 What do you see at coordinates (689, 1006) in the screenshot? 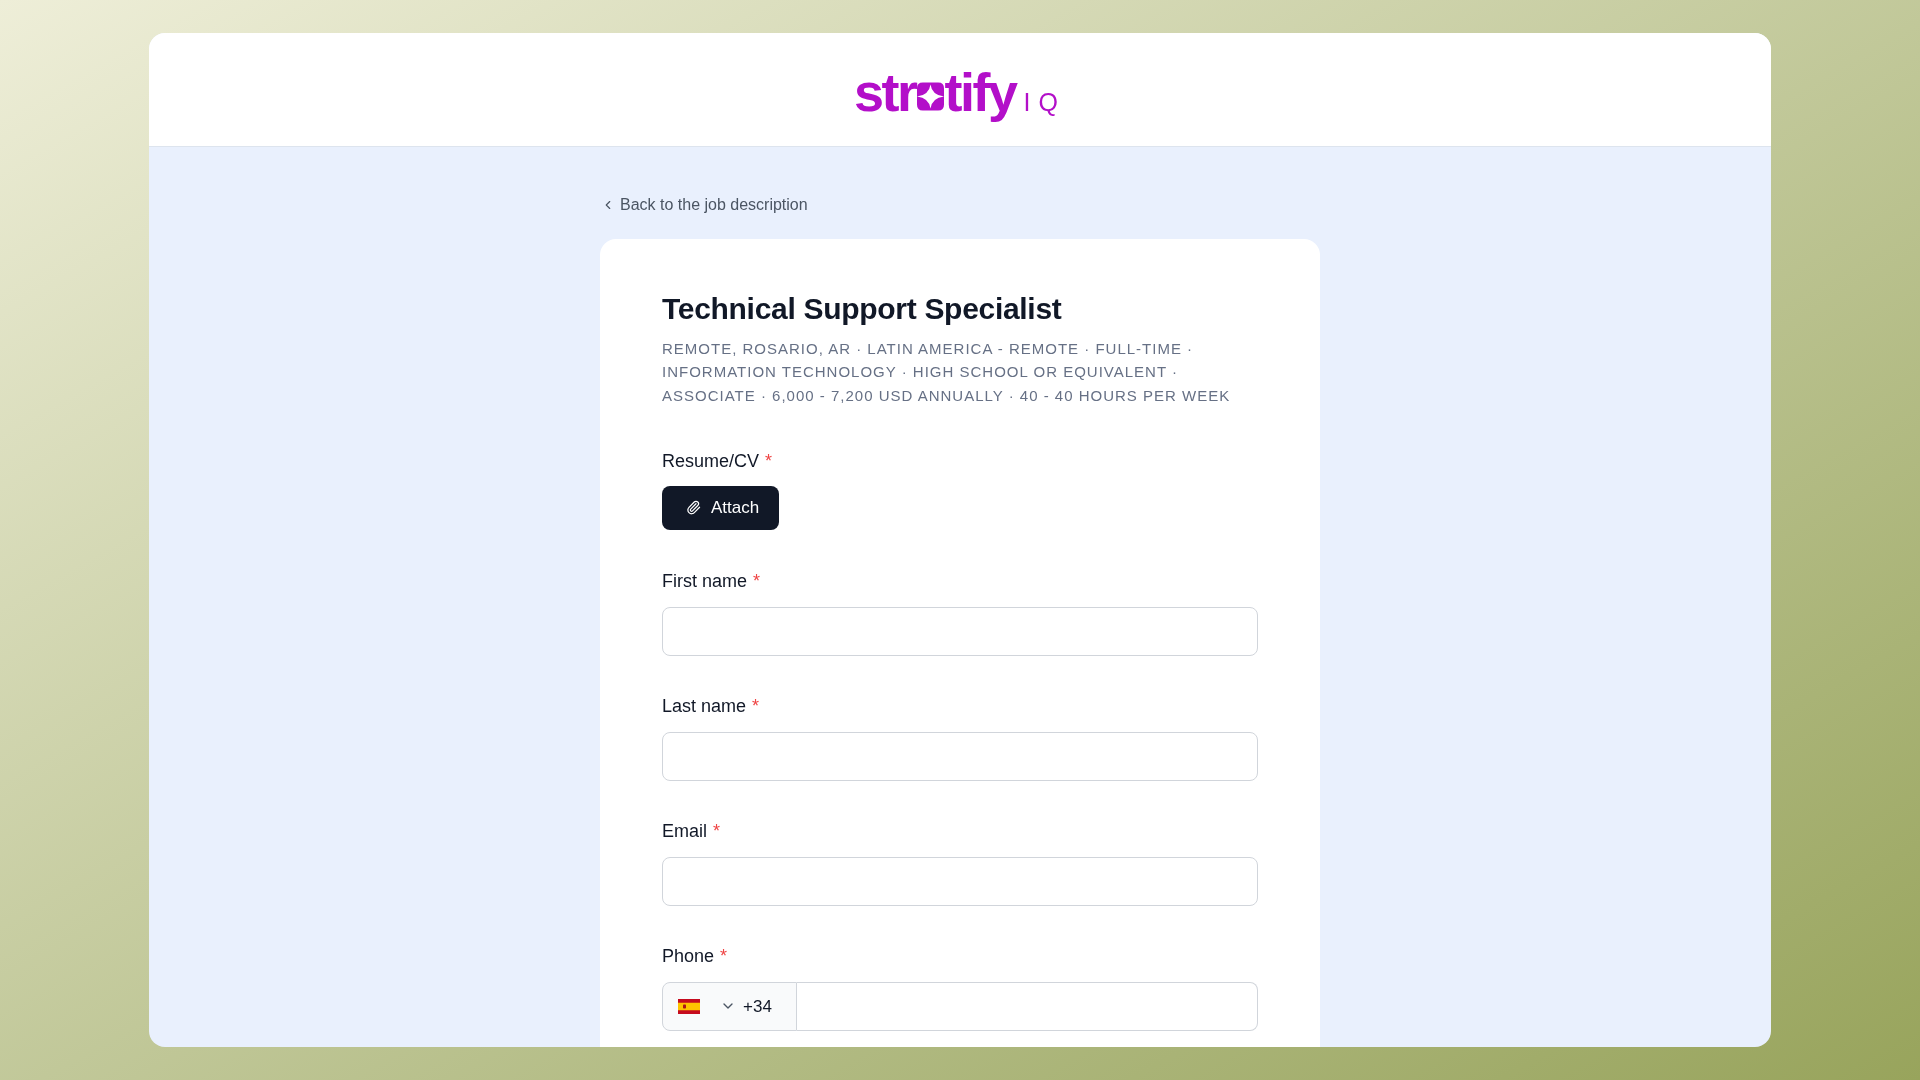
I see `flag-icon` at bounding box center [689, 1006].